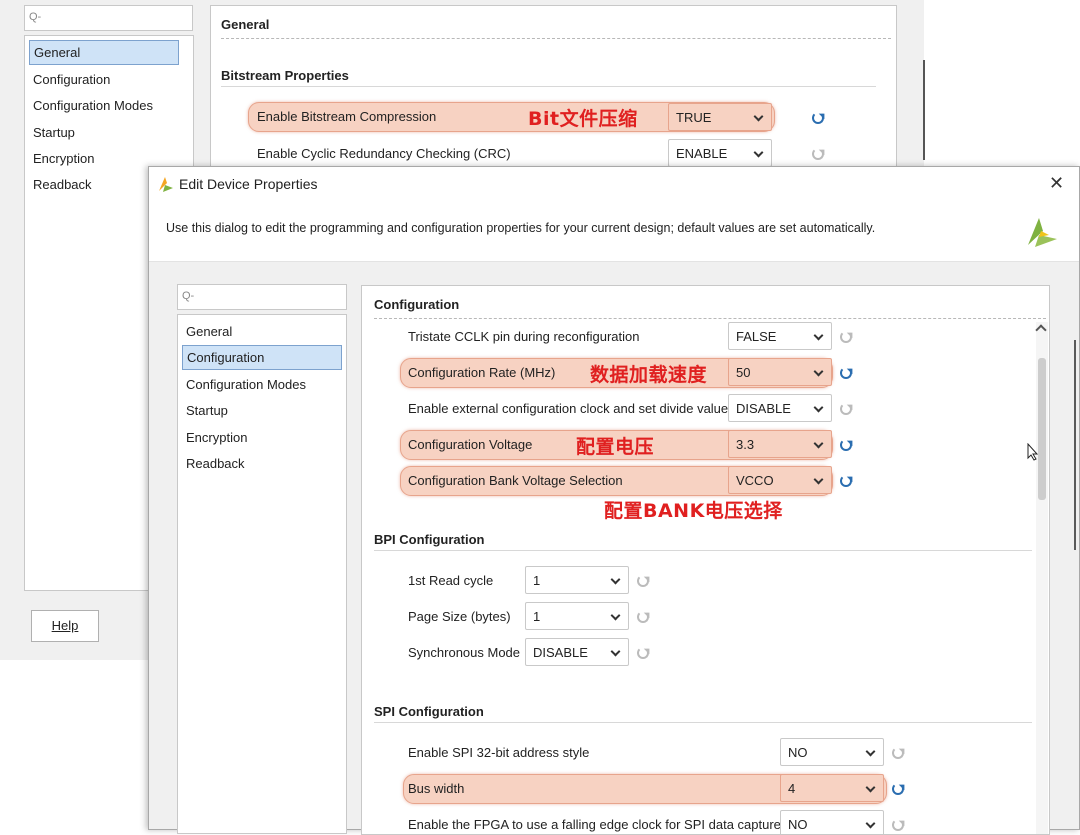 The width and height of the screenshot is (1080, 835). I want to click on crc-dropdown: ENABLE, so click(720, 153).